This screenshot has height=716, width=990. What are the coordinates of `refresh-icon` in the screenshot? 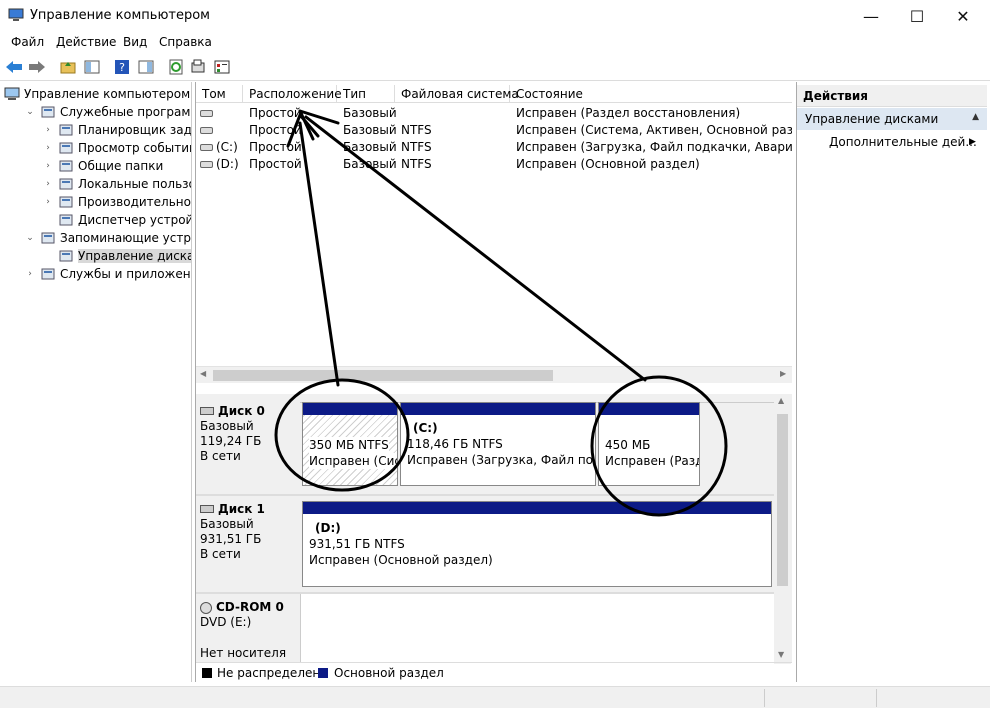 It's located at (176, 67).